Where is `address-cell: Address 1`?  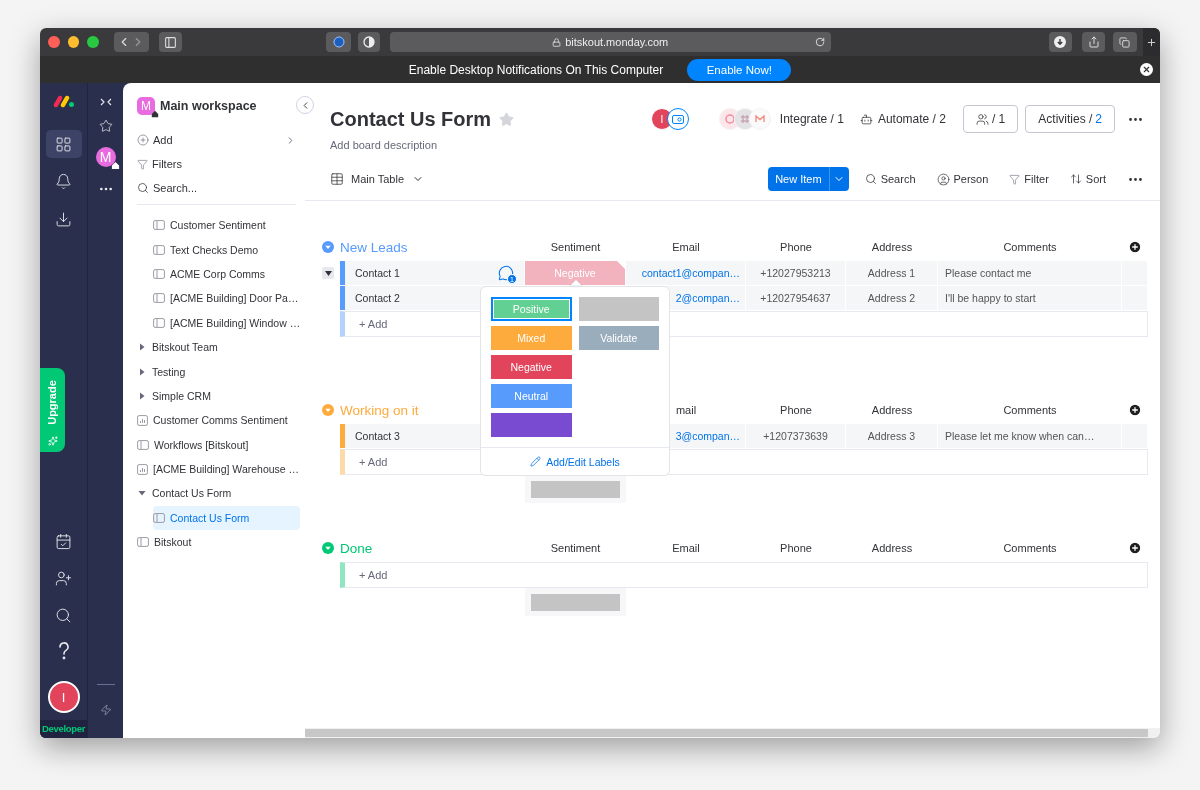
address-cell: Address 1 is located at coordinates (892, 273).